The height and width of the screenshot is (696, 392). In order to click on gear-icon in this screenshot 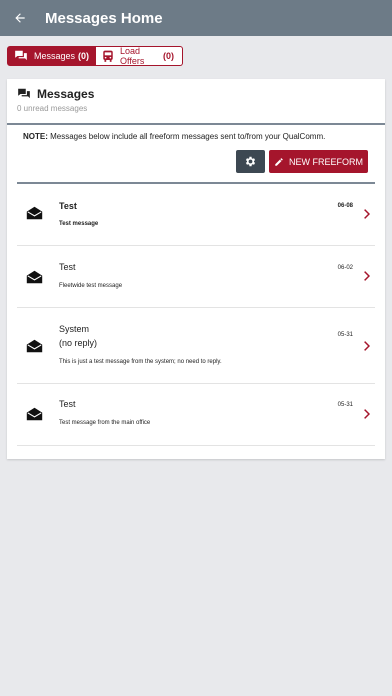, I will do `click(250, 161)`.